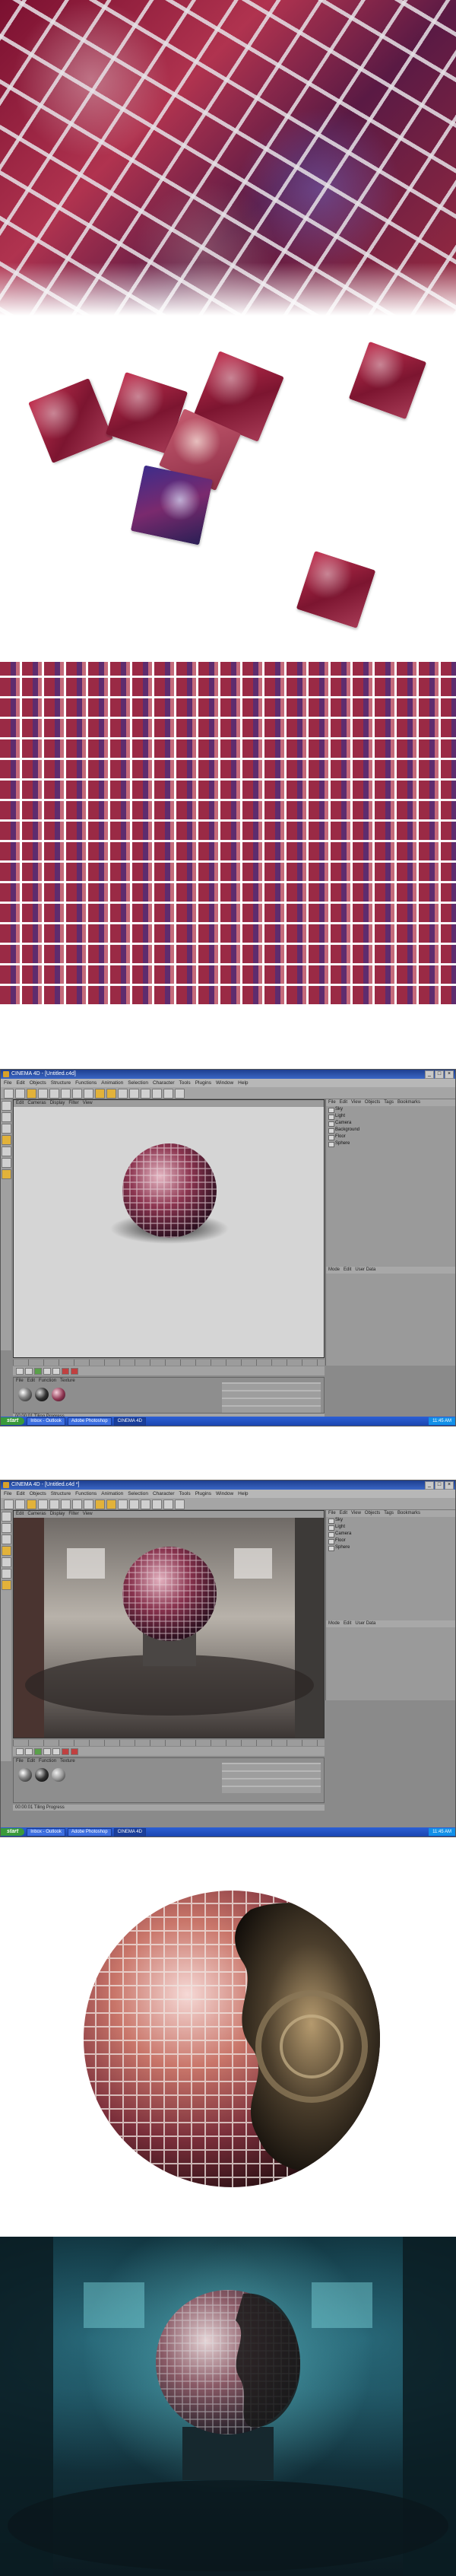  I want to click on nurbs-icon, so click(146, 1504).